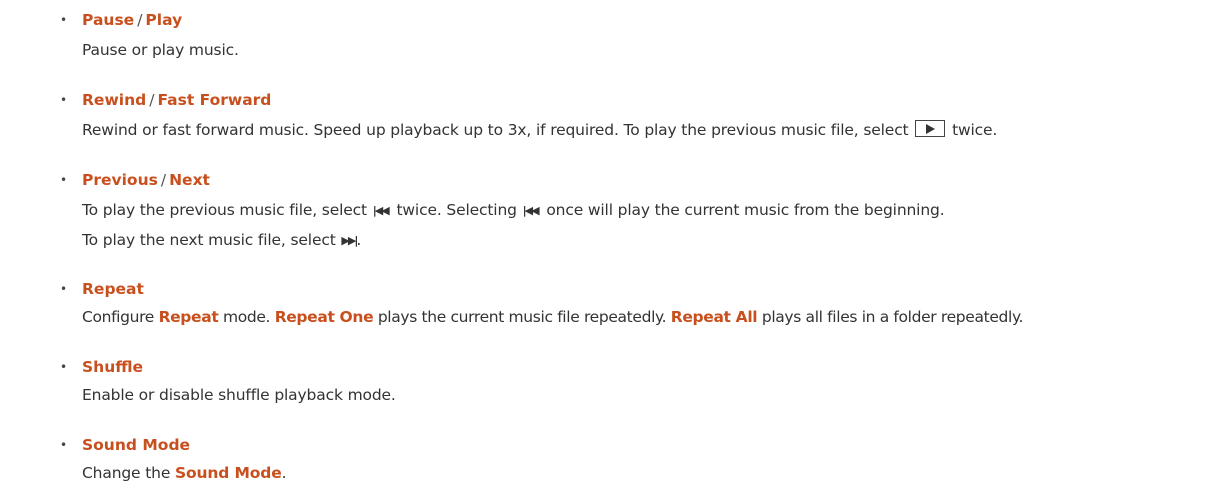  I want to click on keyword-previous: Previous, so click(120, 180).